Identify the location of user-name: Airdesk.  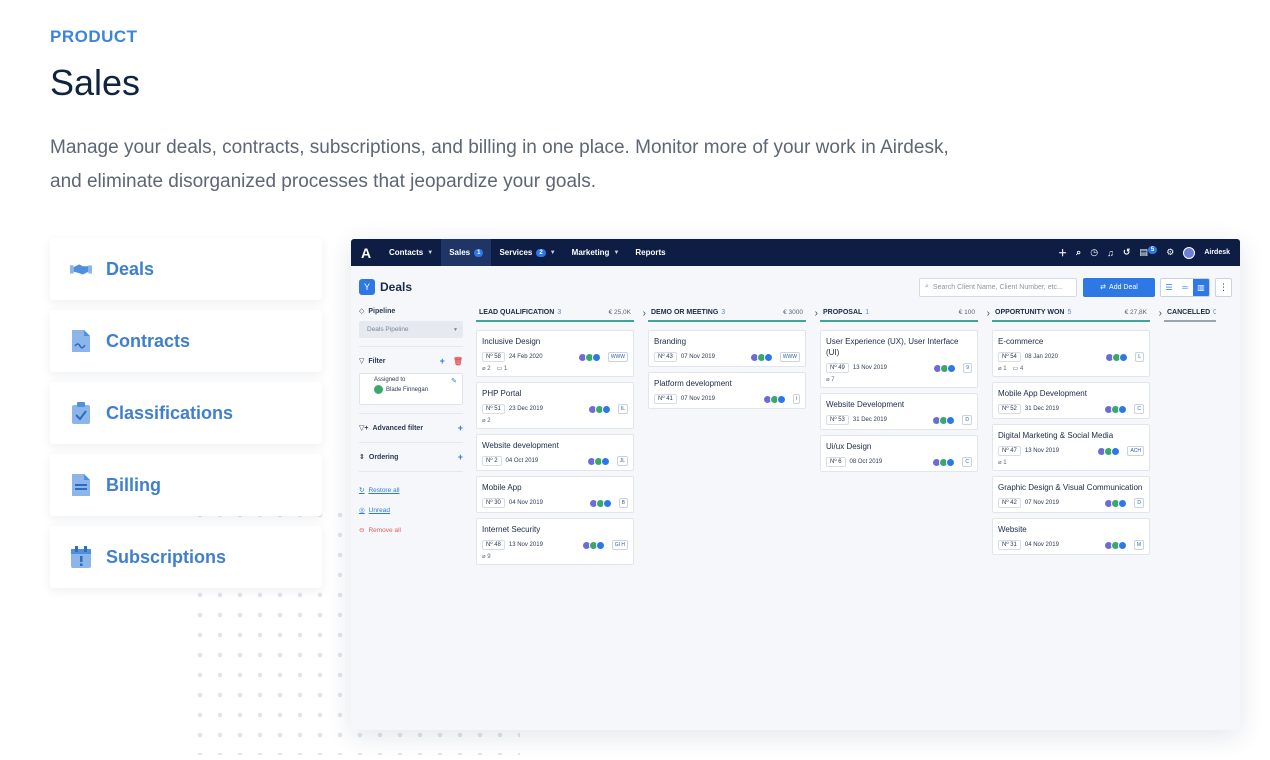
(1217, 252).